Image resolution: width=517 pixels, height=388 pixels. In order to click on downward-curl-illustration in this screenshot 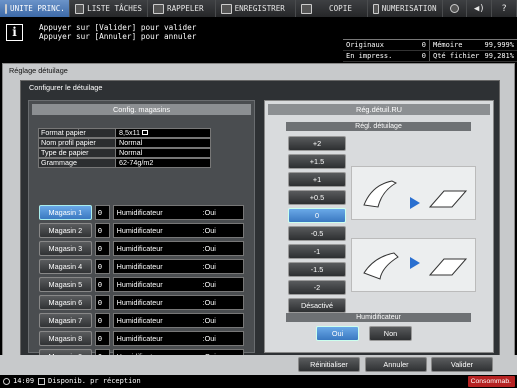, I will do `click(413, 265)`.